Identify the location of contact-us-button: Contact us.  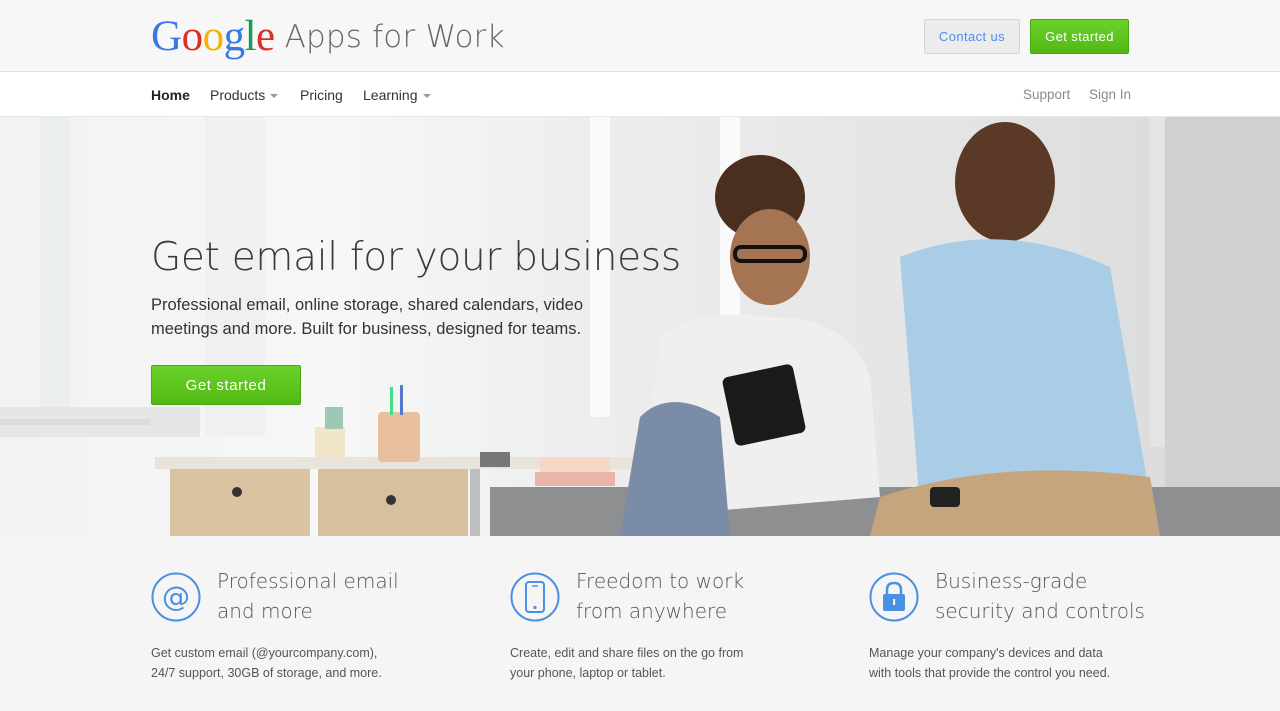
(972, 36).